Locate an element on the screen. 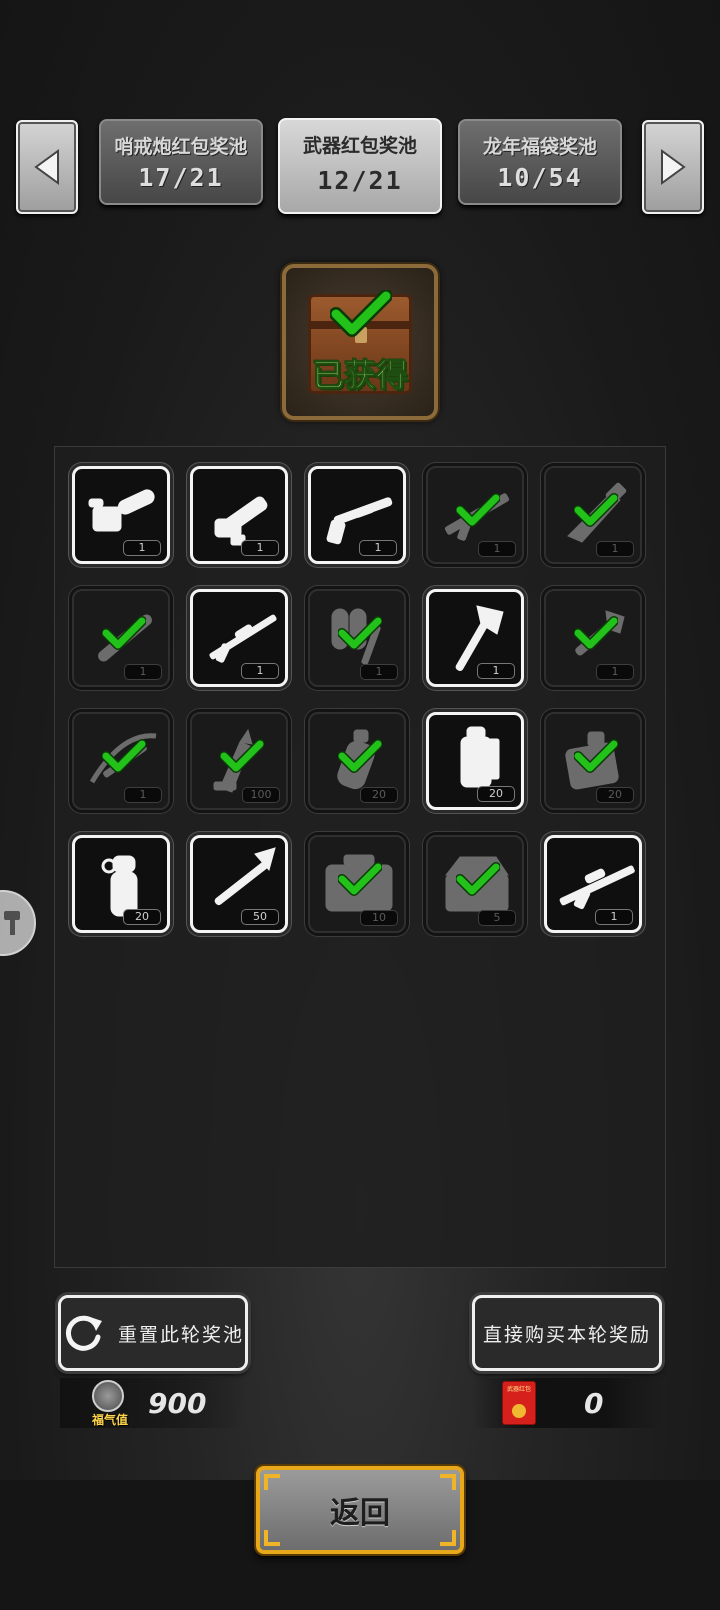 The height and width of the screenshot is (1610, 720). prev-pool-button is located at coordinates (47, 167).